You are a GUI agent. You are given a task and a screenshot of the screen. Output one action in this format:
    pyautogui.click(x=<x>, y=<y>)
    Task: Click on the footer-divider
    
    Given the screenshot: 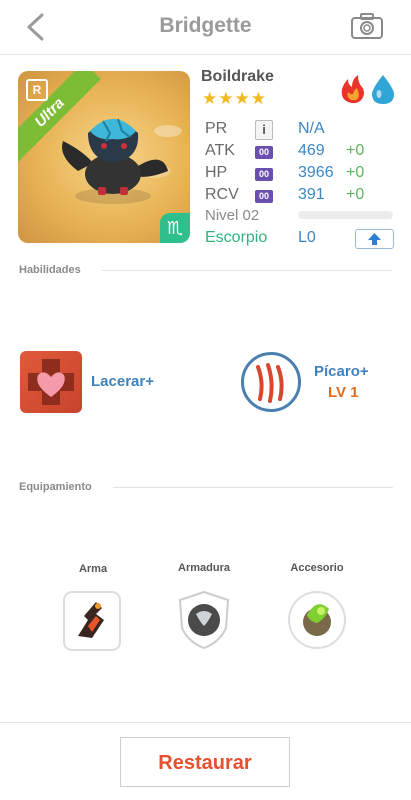 What is the action you would take?
    pyautogui.click(x=205, y=722)
    